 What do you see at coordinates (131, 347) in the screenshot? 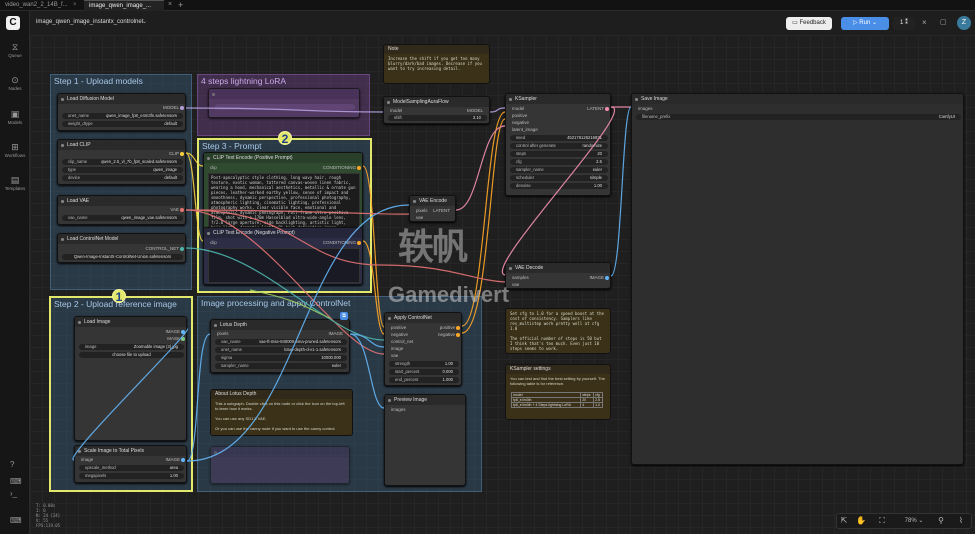
I see `image-combo: image Zoomable image (3).jpg` at bounding box center [131, 347].